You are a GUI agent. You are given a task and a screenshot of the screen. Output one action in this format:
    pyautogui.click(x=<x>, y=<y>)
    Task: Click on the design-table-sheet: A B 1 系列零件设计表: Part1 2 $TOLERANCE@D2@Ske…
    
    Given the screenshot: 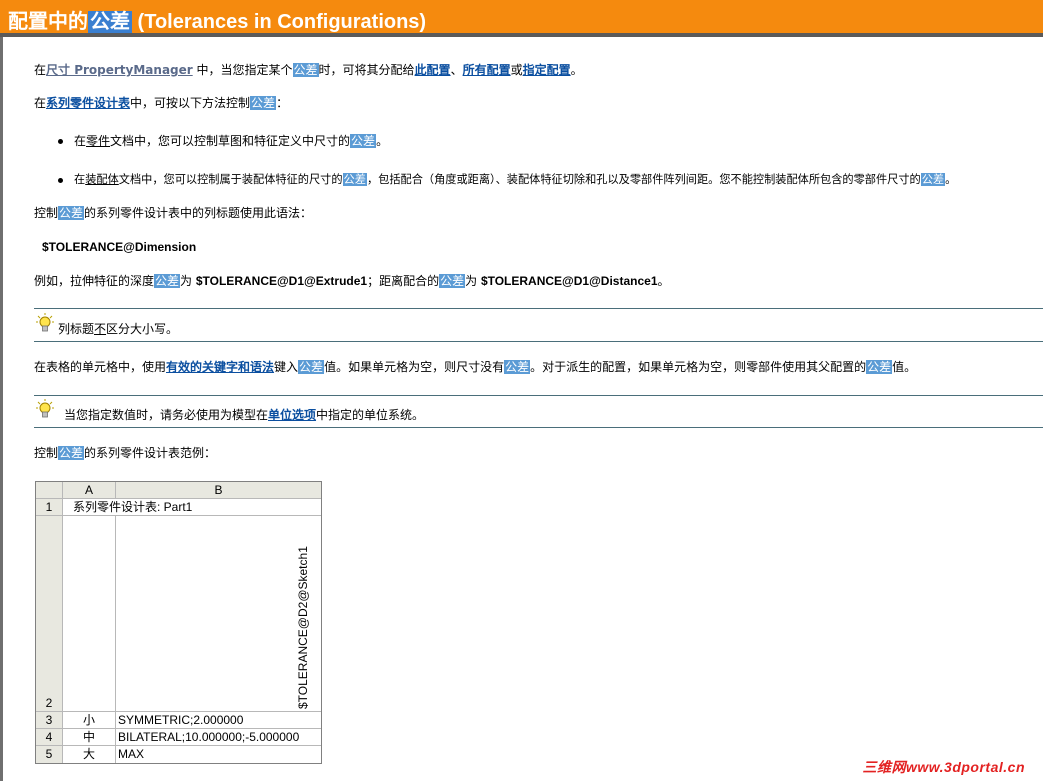 What is the action you would take?
    pyautogui.click(x=178, y=622)
    